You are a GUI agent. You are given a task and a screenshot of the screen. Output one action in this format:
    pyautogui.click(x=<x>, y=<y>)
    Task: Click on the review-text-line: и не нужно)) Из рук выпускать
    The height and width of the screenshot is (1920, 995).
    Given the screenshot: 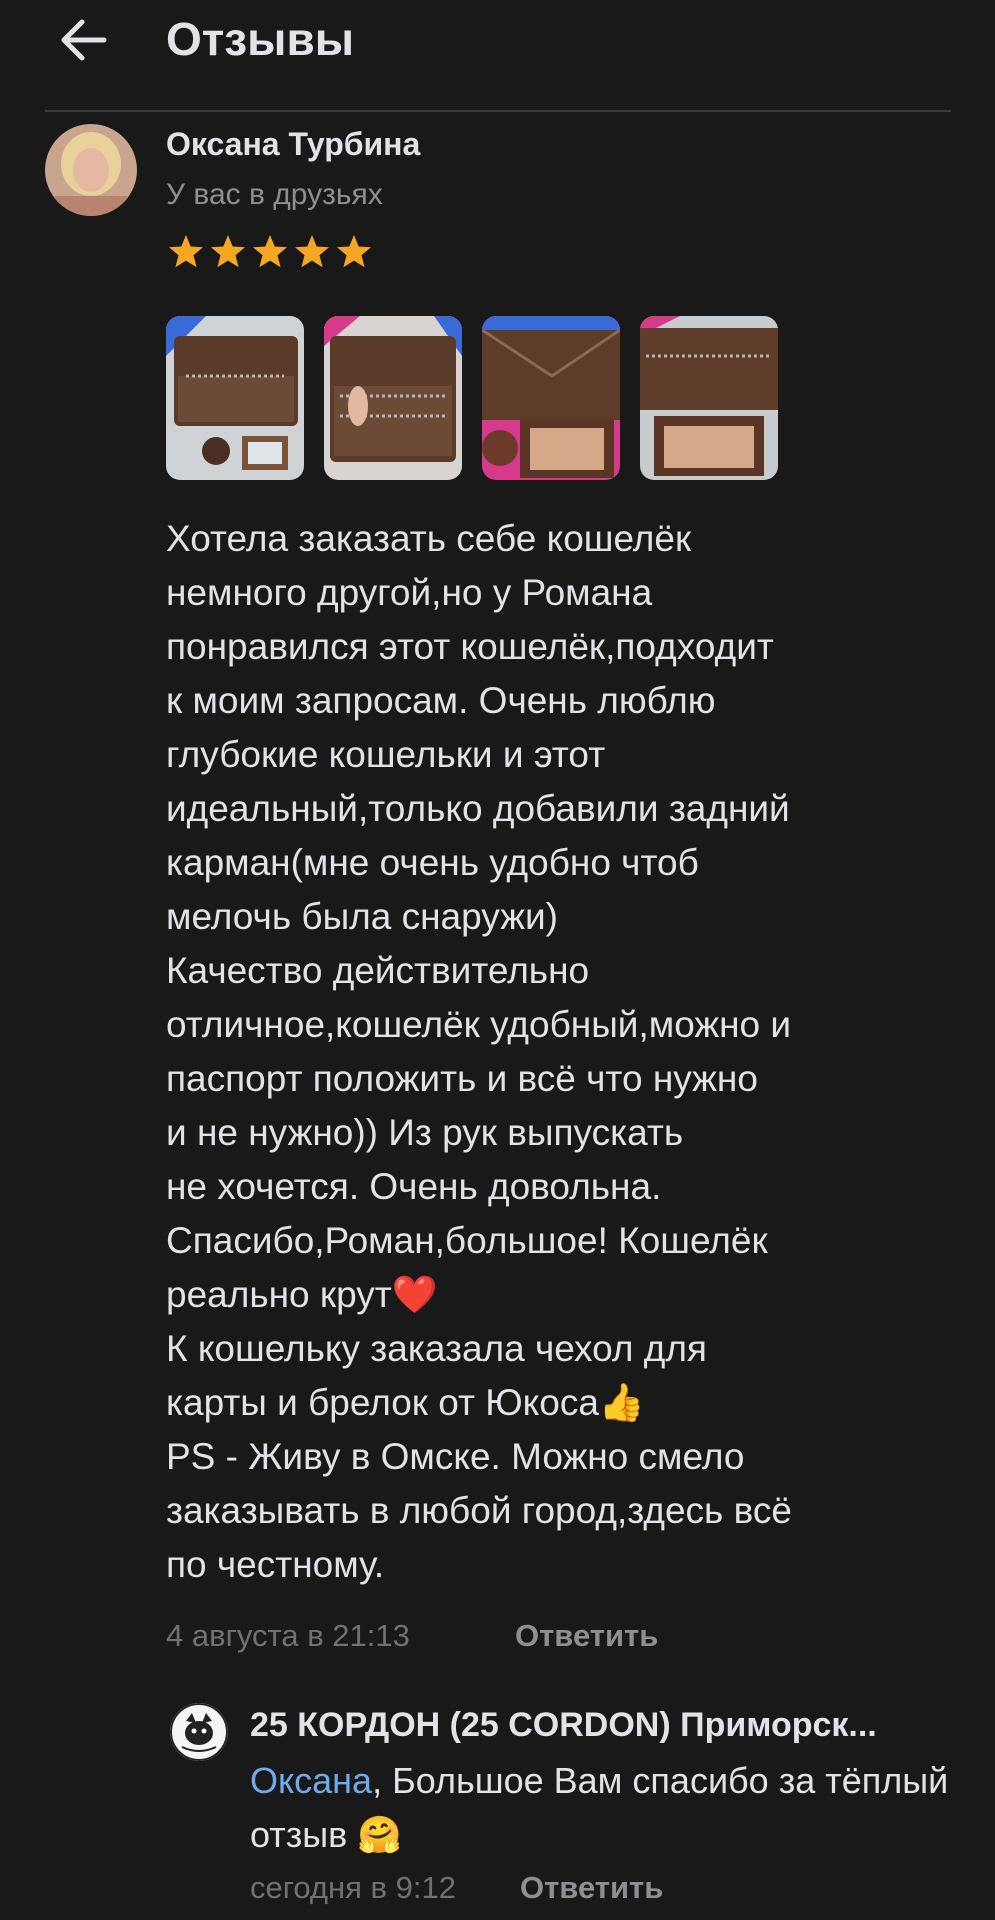 What is the action you would take?
    pyautogui.click(x=425, y=1132)
    